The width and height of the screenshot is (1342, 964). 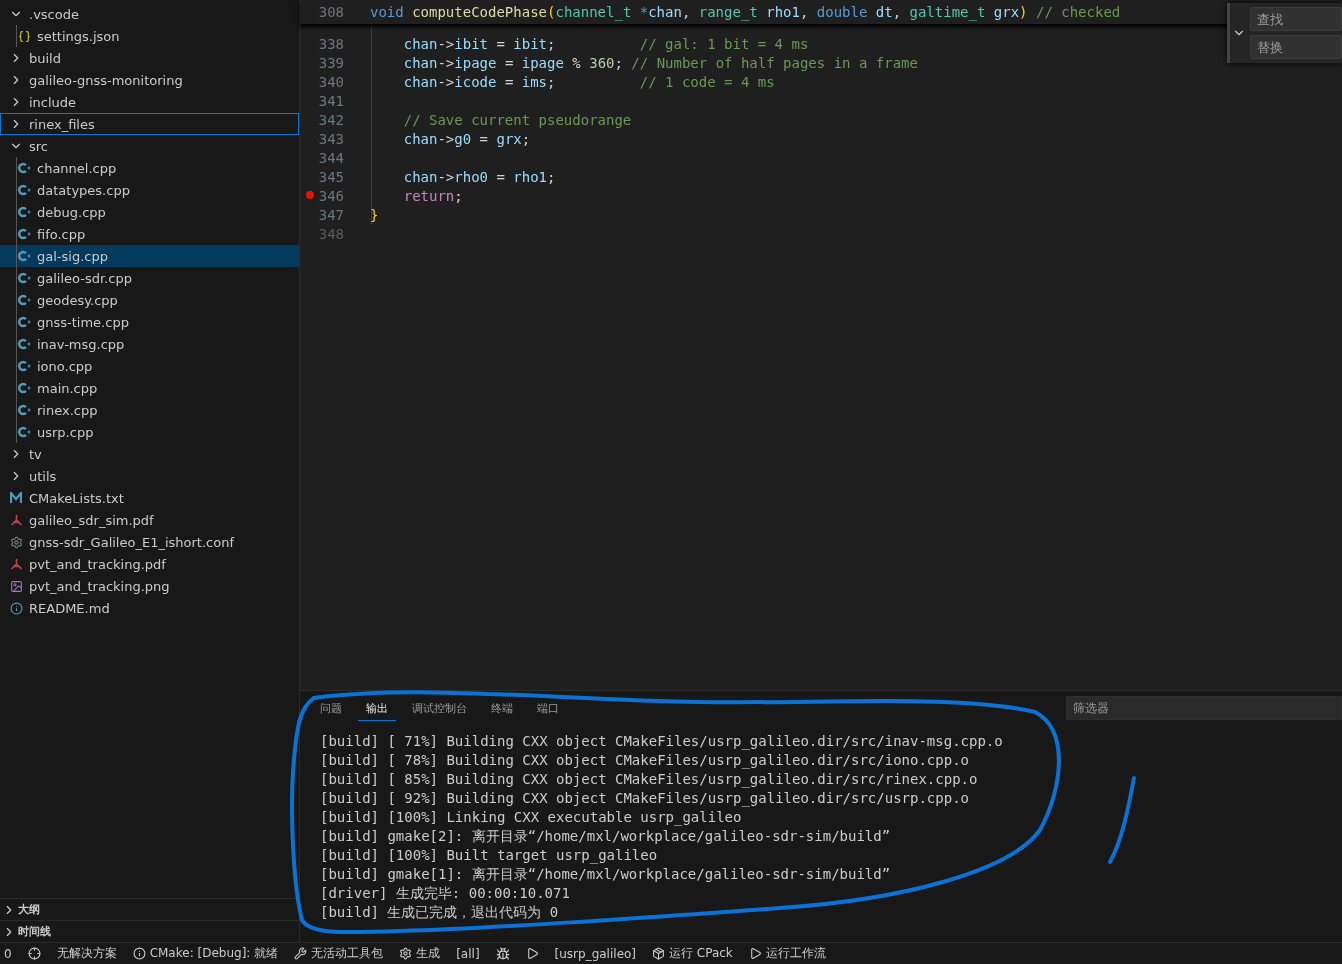 I want to click on file-item: rinex.cpp, so click(x=149, y=410).